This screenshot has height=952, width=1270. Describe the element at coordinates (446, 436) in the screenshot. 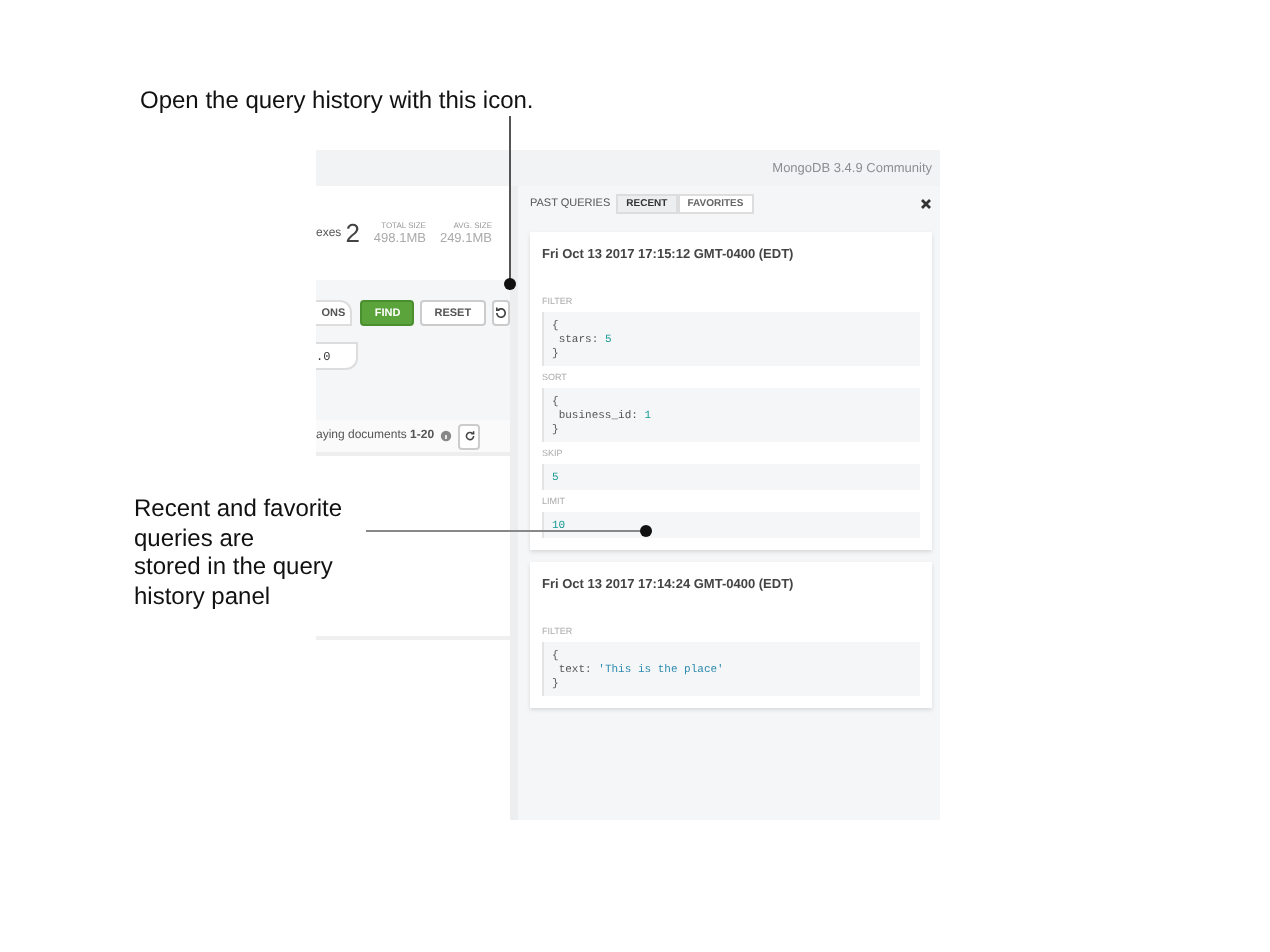

I see `info-icon` at that location.